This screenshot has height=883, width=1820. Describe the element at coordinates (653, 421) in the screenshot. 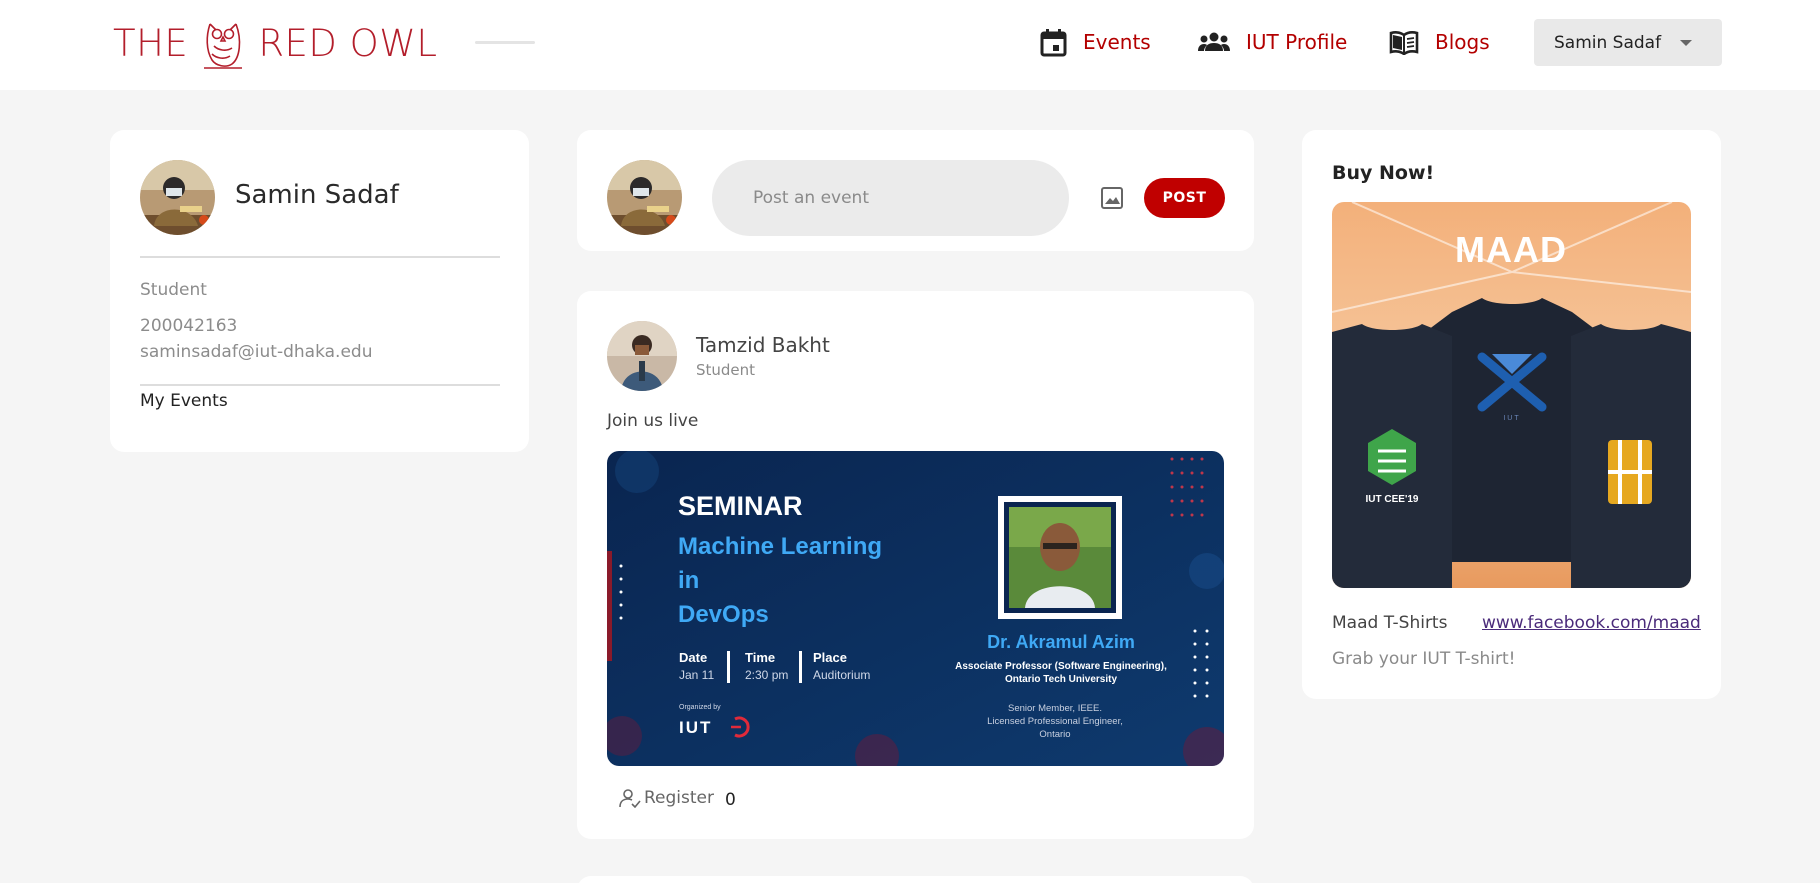

I see `post-text: Join us live` at that location.